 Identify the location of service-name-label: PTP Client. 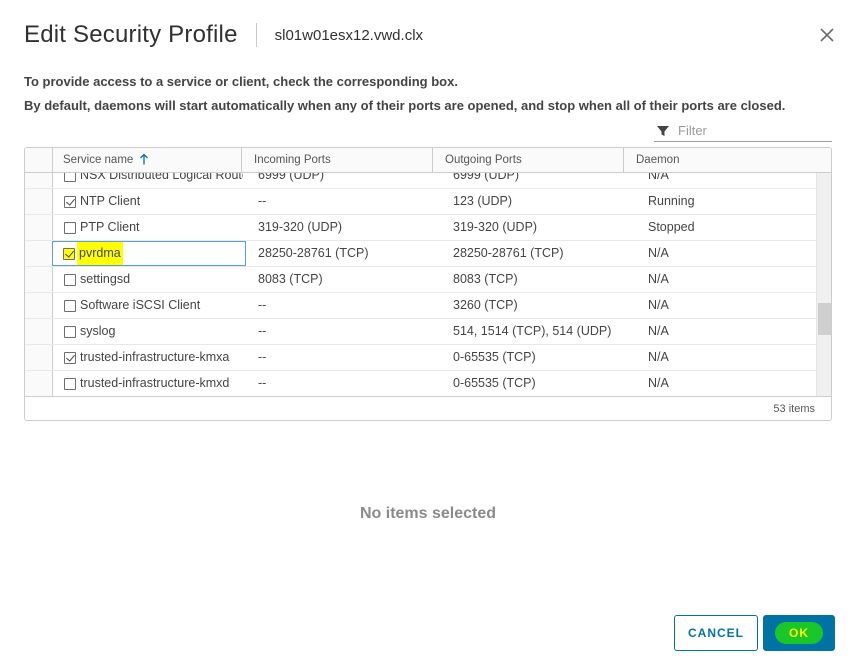
(110, 227).